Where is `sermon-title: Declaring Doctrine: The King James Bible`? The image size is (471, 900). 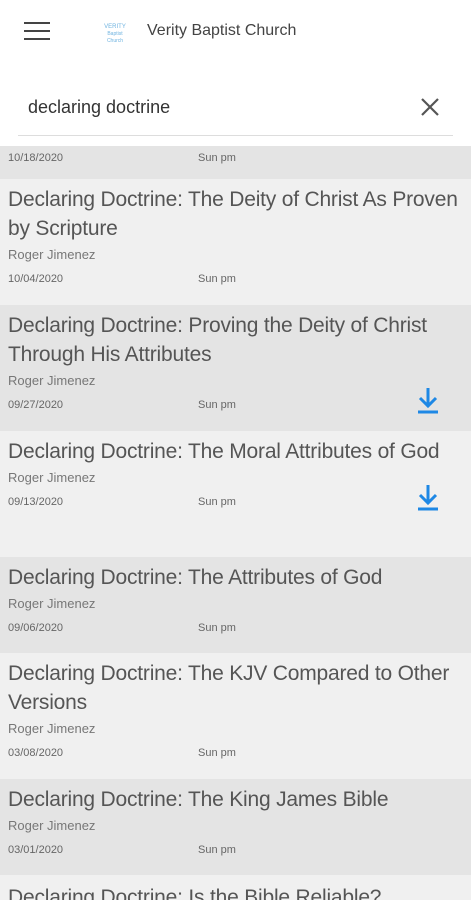
sermon-title: Declaring Doctrine: The King James Bible is located at coordinates (198, 799).